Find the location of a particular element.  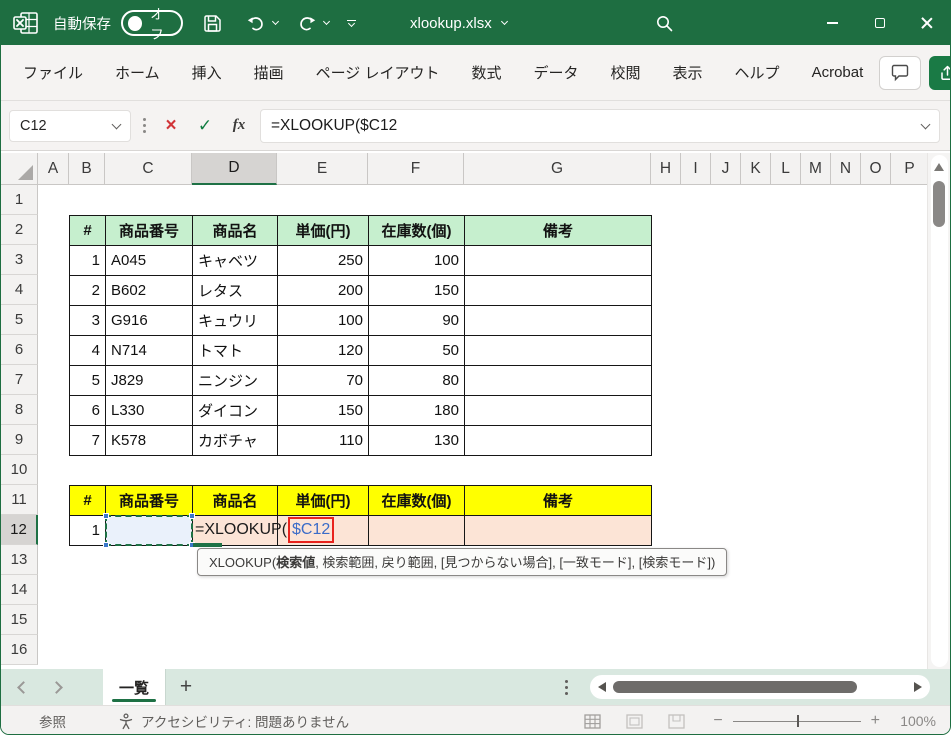

column-header-C: C is located at coordinates (148, 169).